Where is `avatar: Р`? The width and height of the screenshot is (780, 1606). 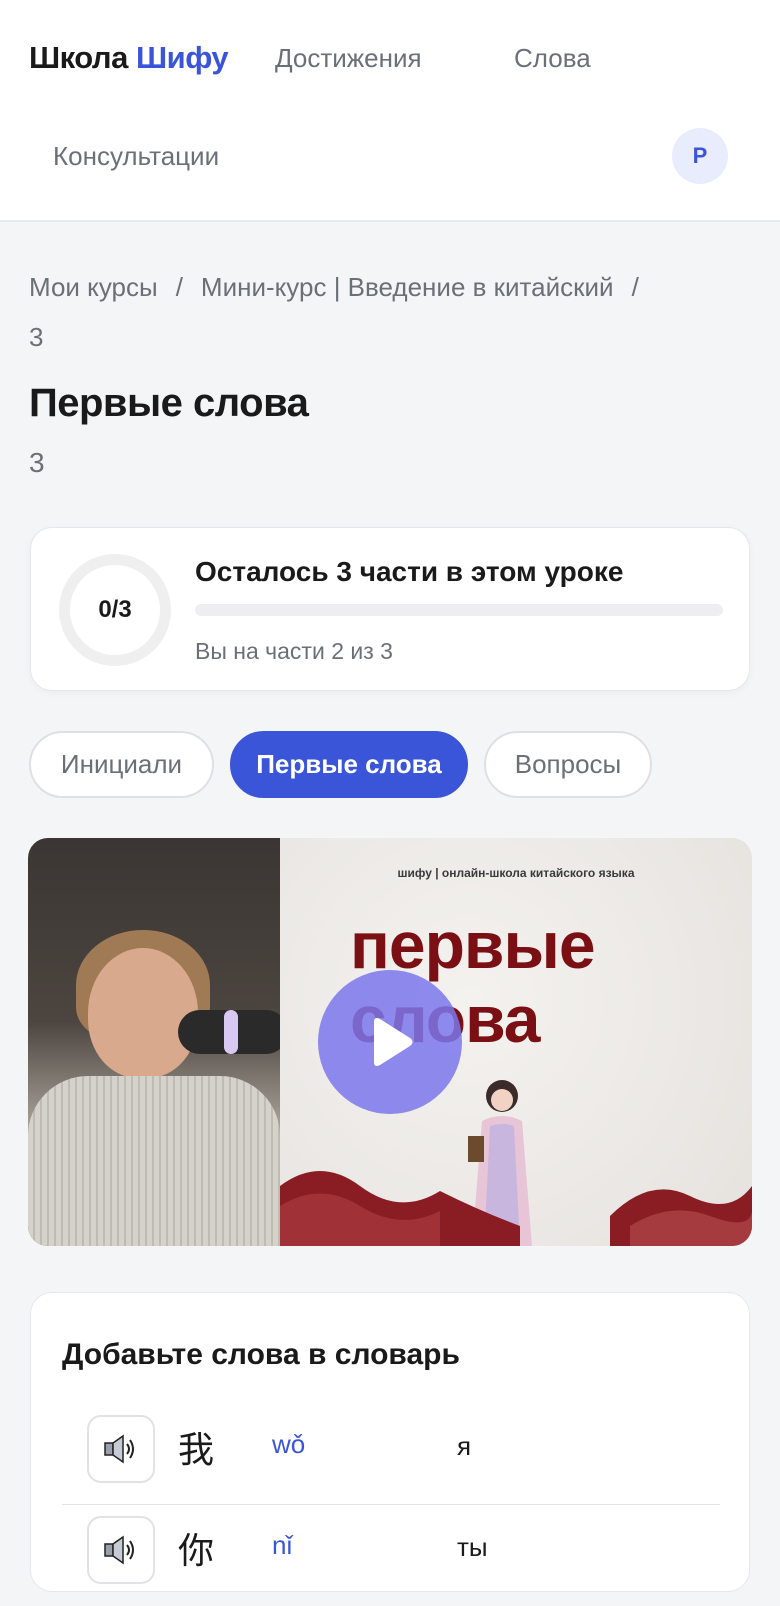
avatar: Р is located at coordinates (700, 156).